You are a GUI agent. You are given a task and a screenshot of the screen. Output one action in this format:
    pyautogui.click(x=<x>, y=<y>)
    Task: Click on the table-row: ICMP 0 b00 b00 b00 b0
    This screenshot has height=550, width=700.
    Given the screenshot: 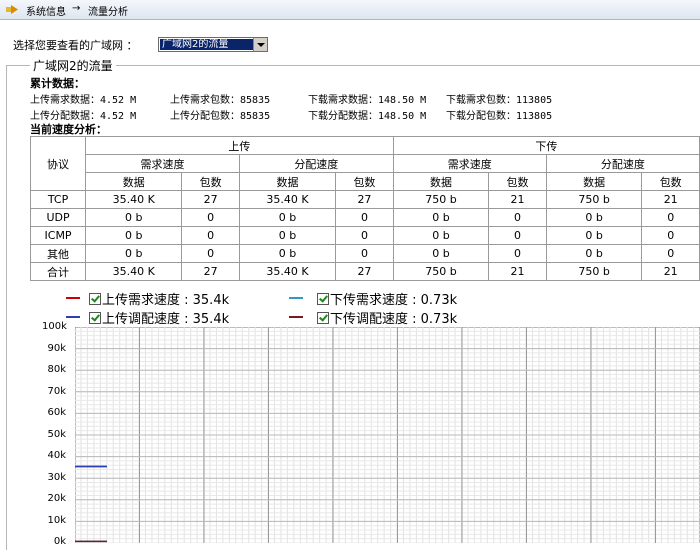 What is the action you would take?
    pyautogui.click(x=364, y=235)
    